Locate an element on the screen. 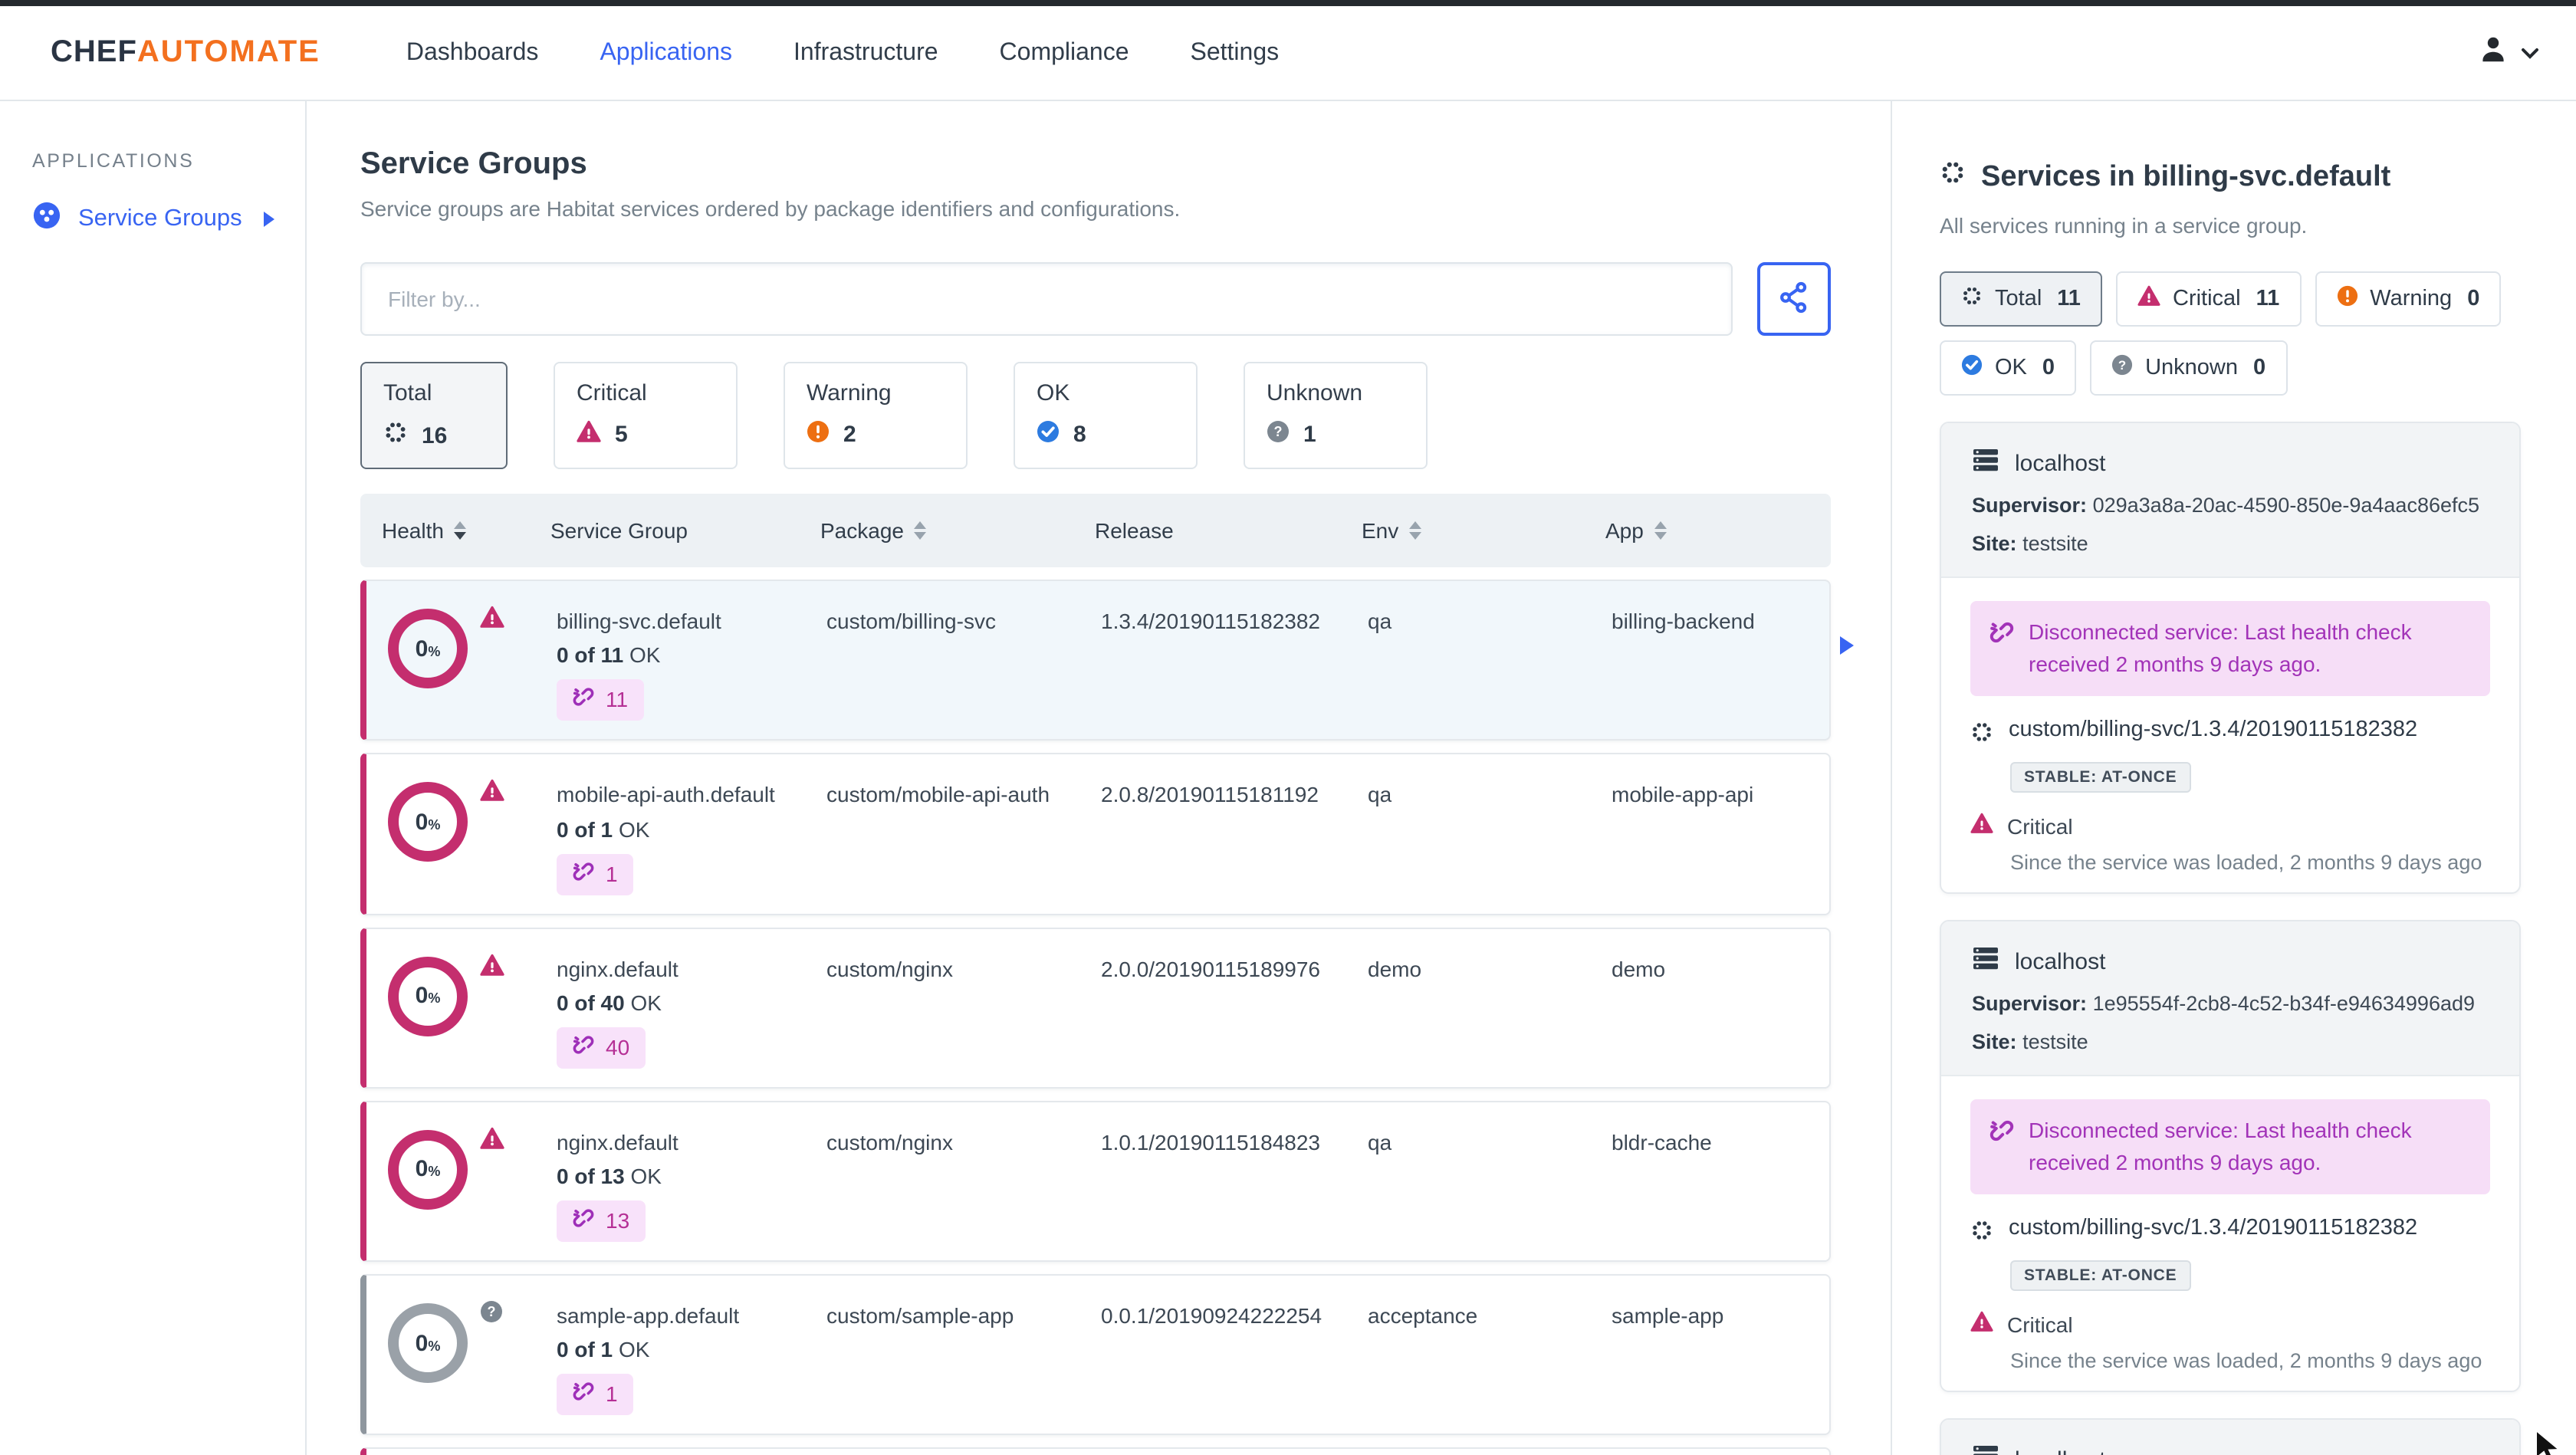  env-cell: qa is located at coordinates (1380, 621).